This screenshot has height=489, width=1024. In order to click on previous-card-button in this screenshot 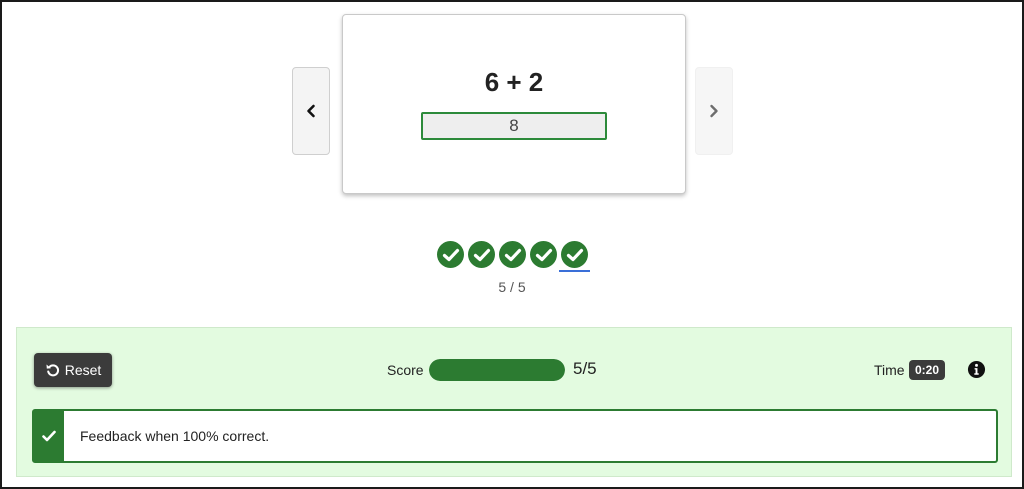, I will do `click(311, 111)`.